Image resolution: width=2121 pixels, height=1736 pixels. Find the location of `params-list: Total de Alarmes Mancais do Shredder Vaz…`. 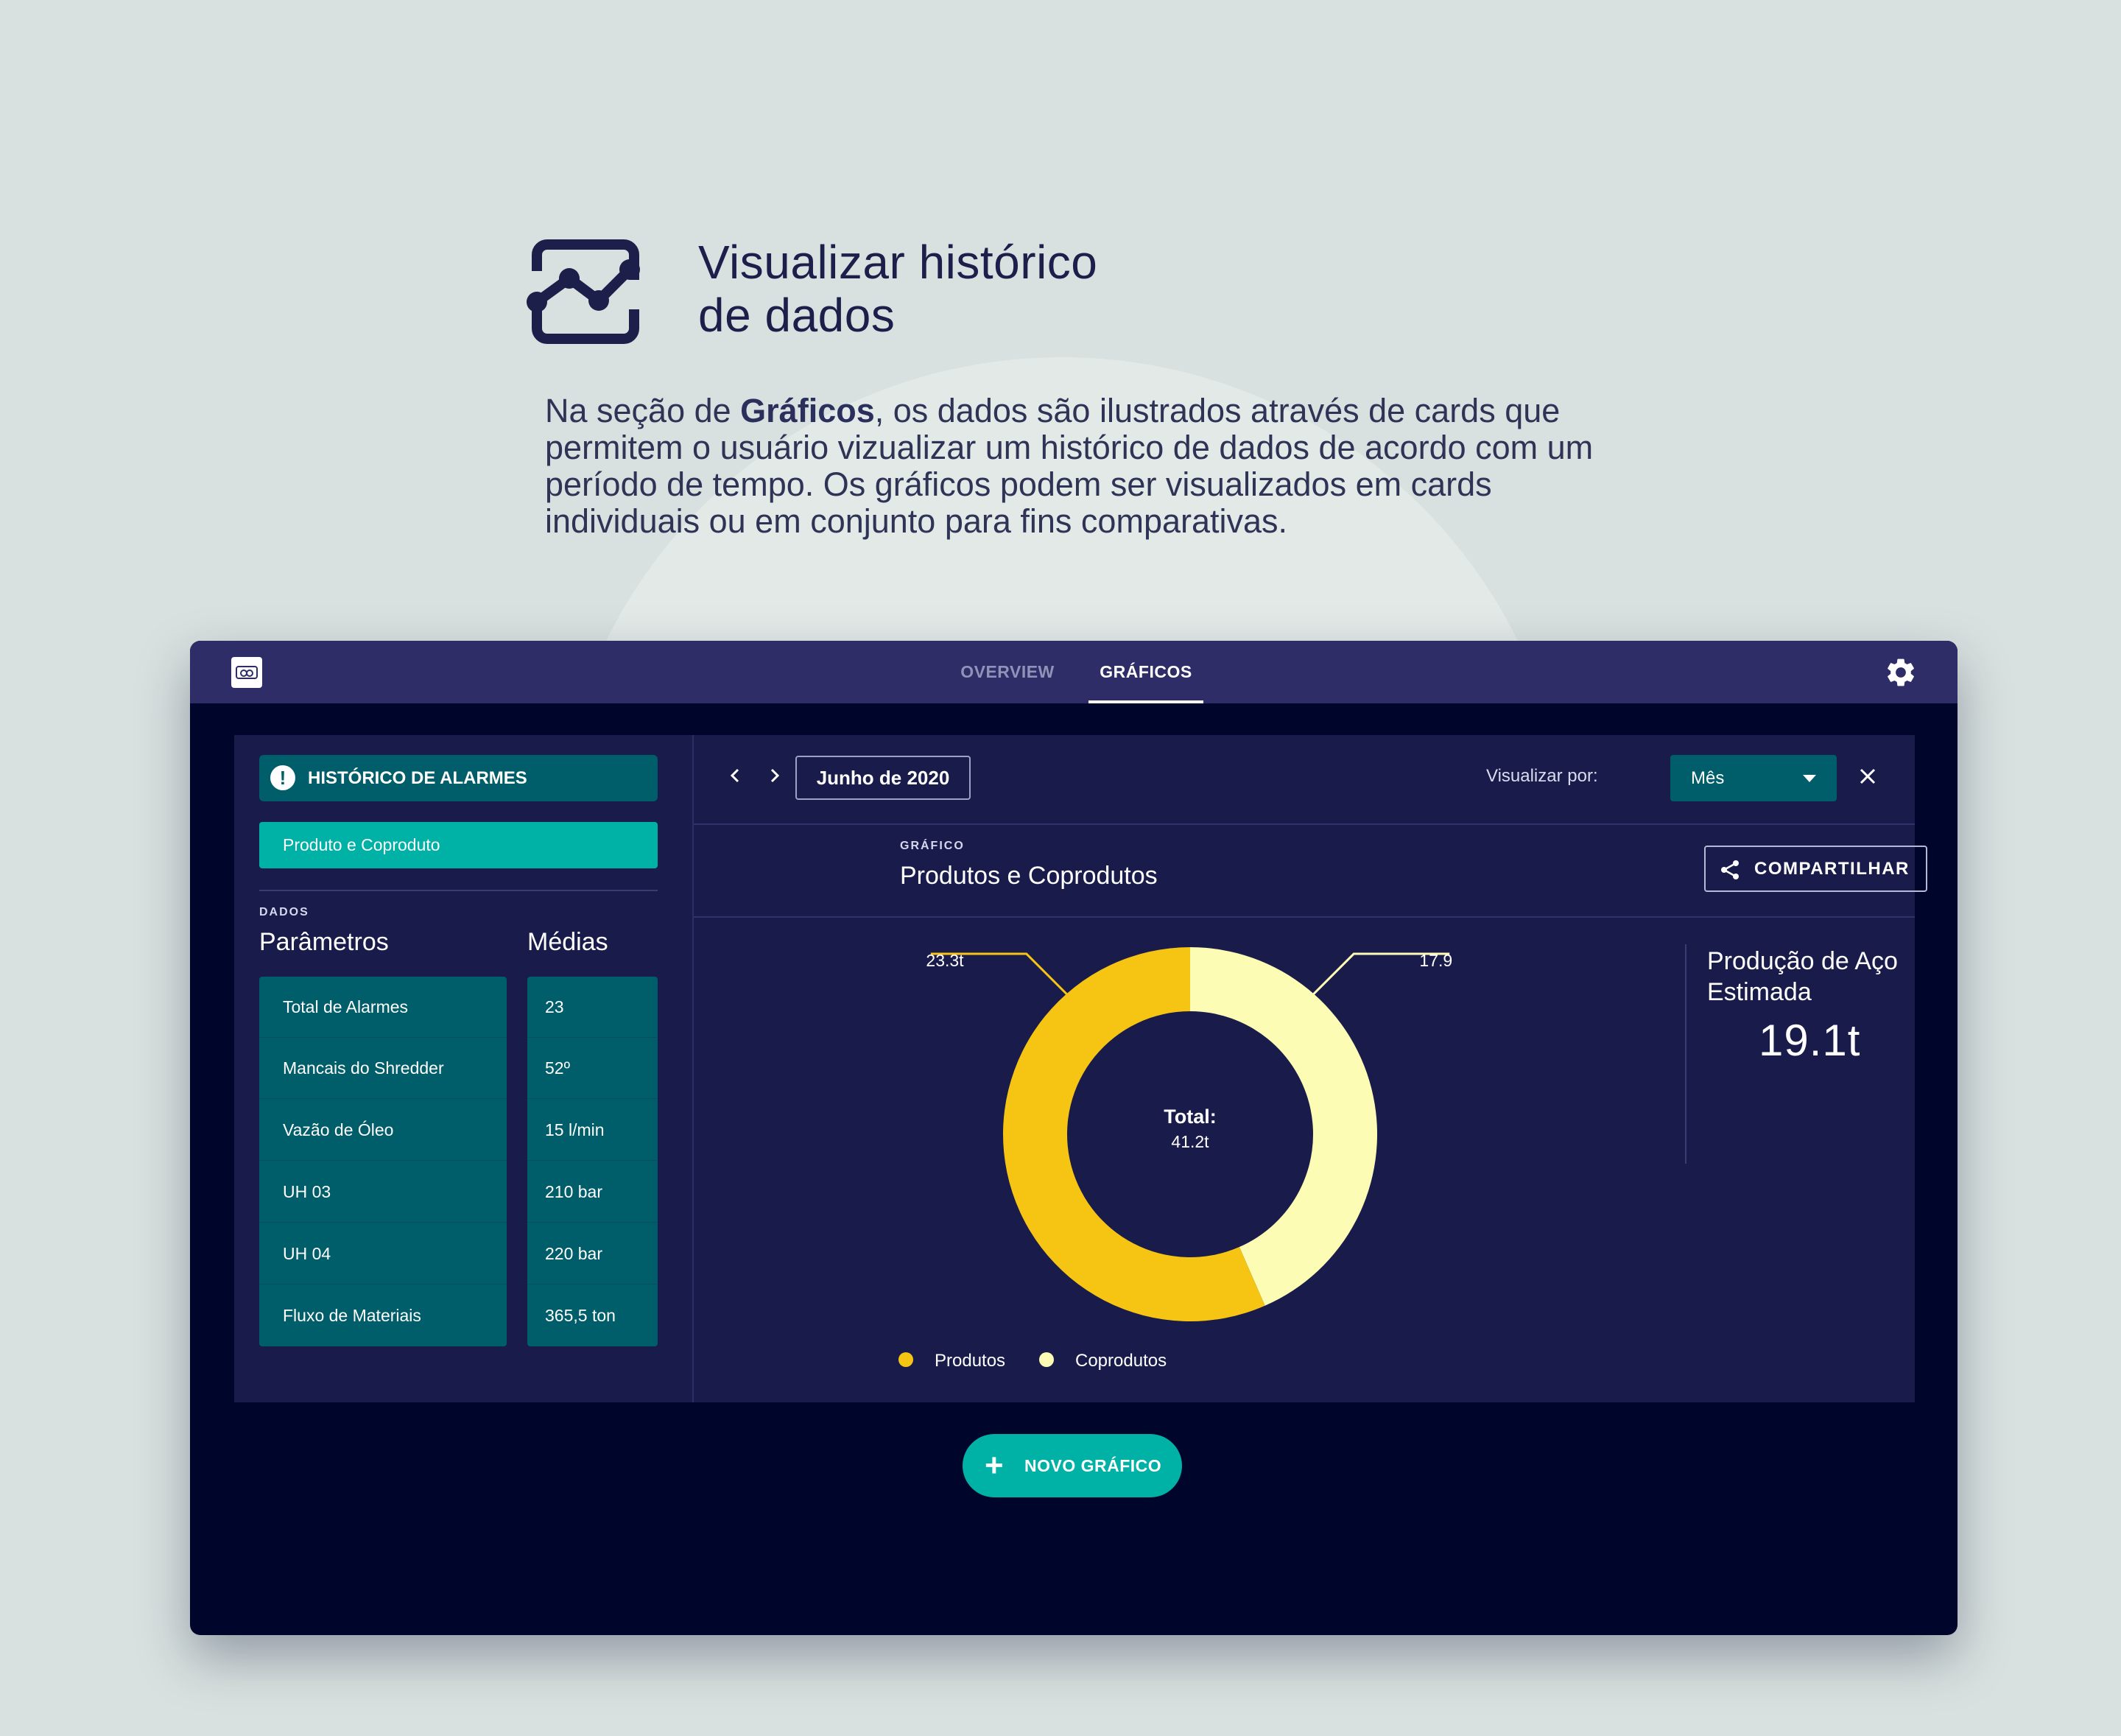

params-list: Total de Alarmes Mancais do Shredder Vaz… is located at coordinates (383, 1161).